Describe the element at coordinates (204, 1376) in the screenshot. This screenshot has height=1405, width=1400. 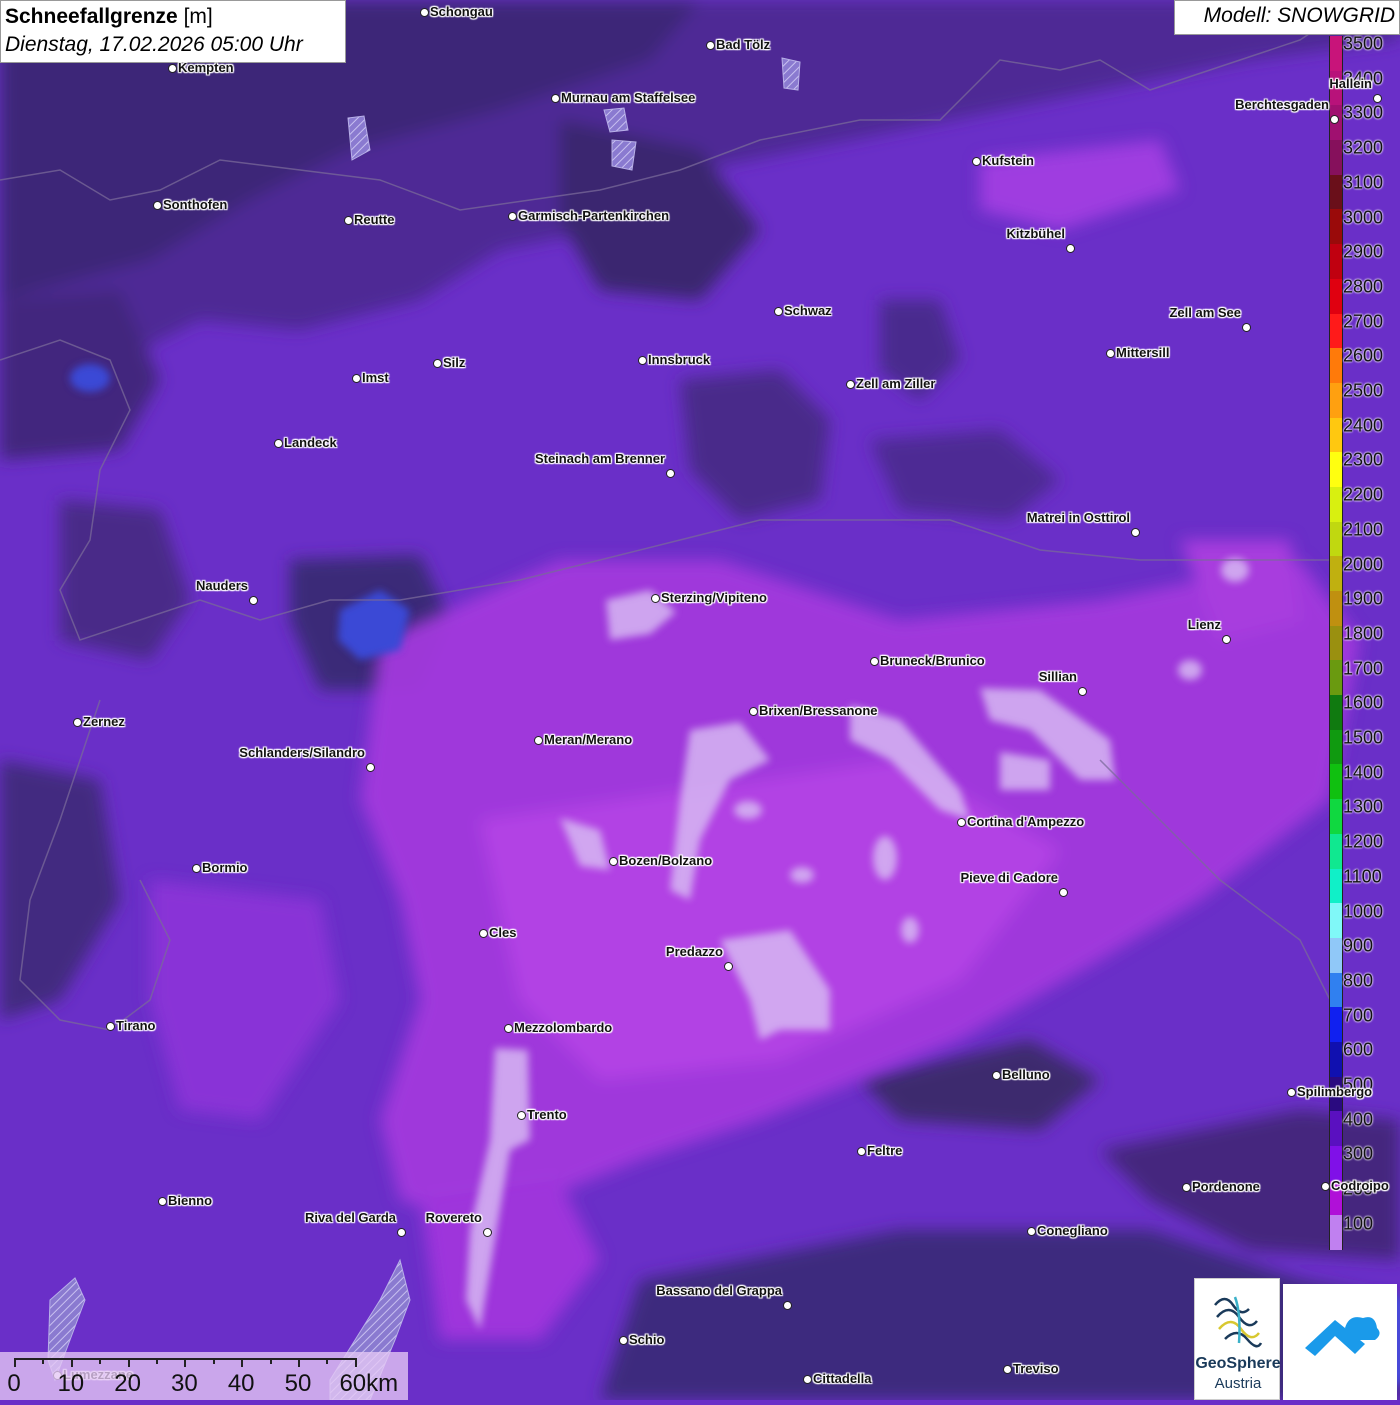
I see `scale-bar: 0 10 20 30 40 50 60km` at that location.